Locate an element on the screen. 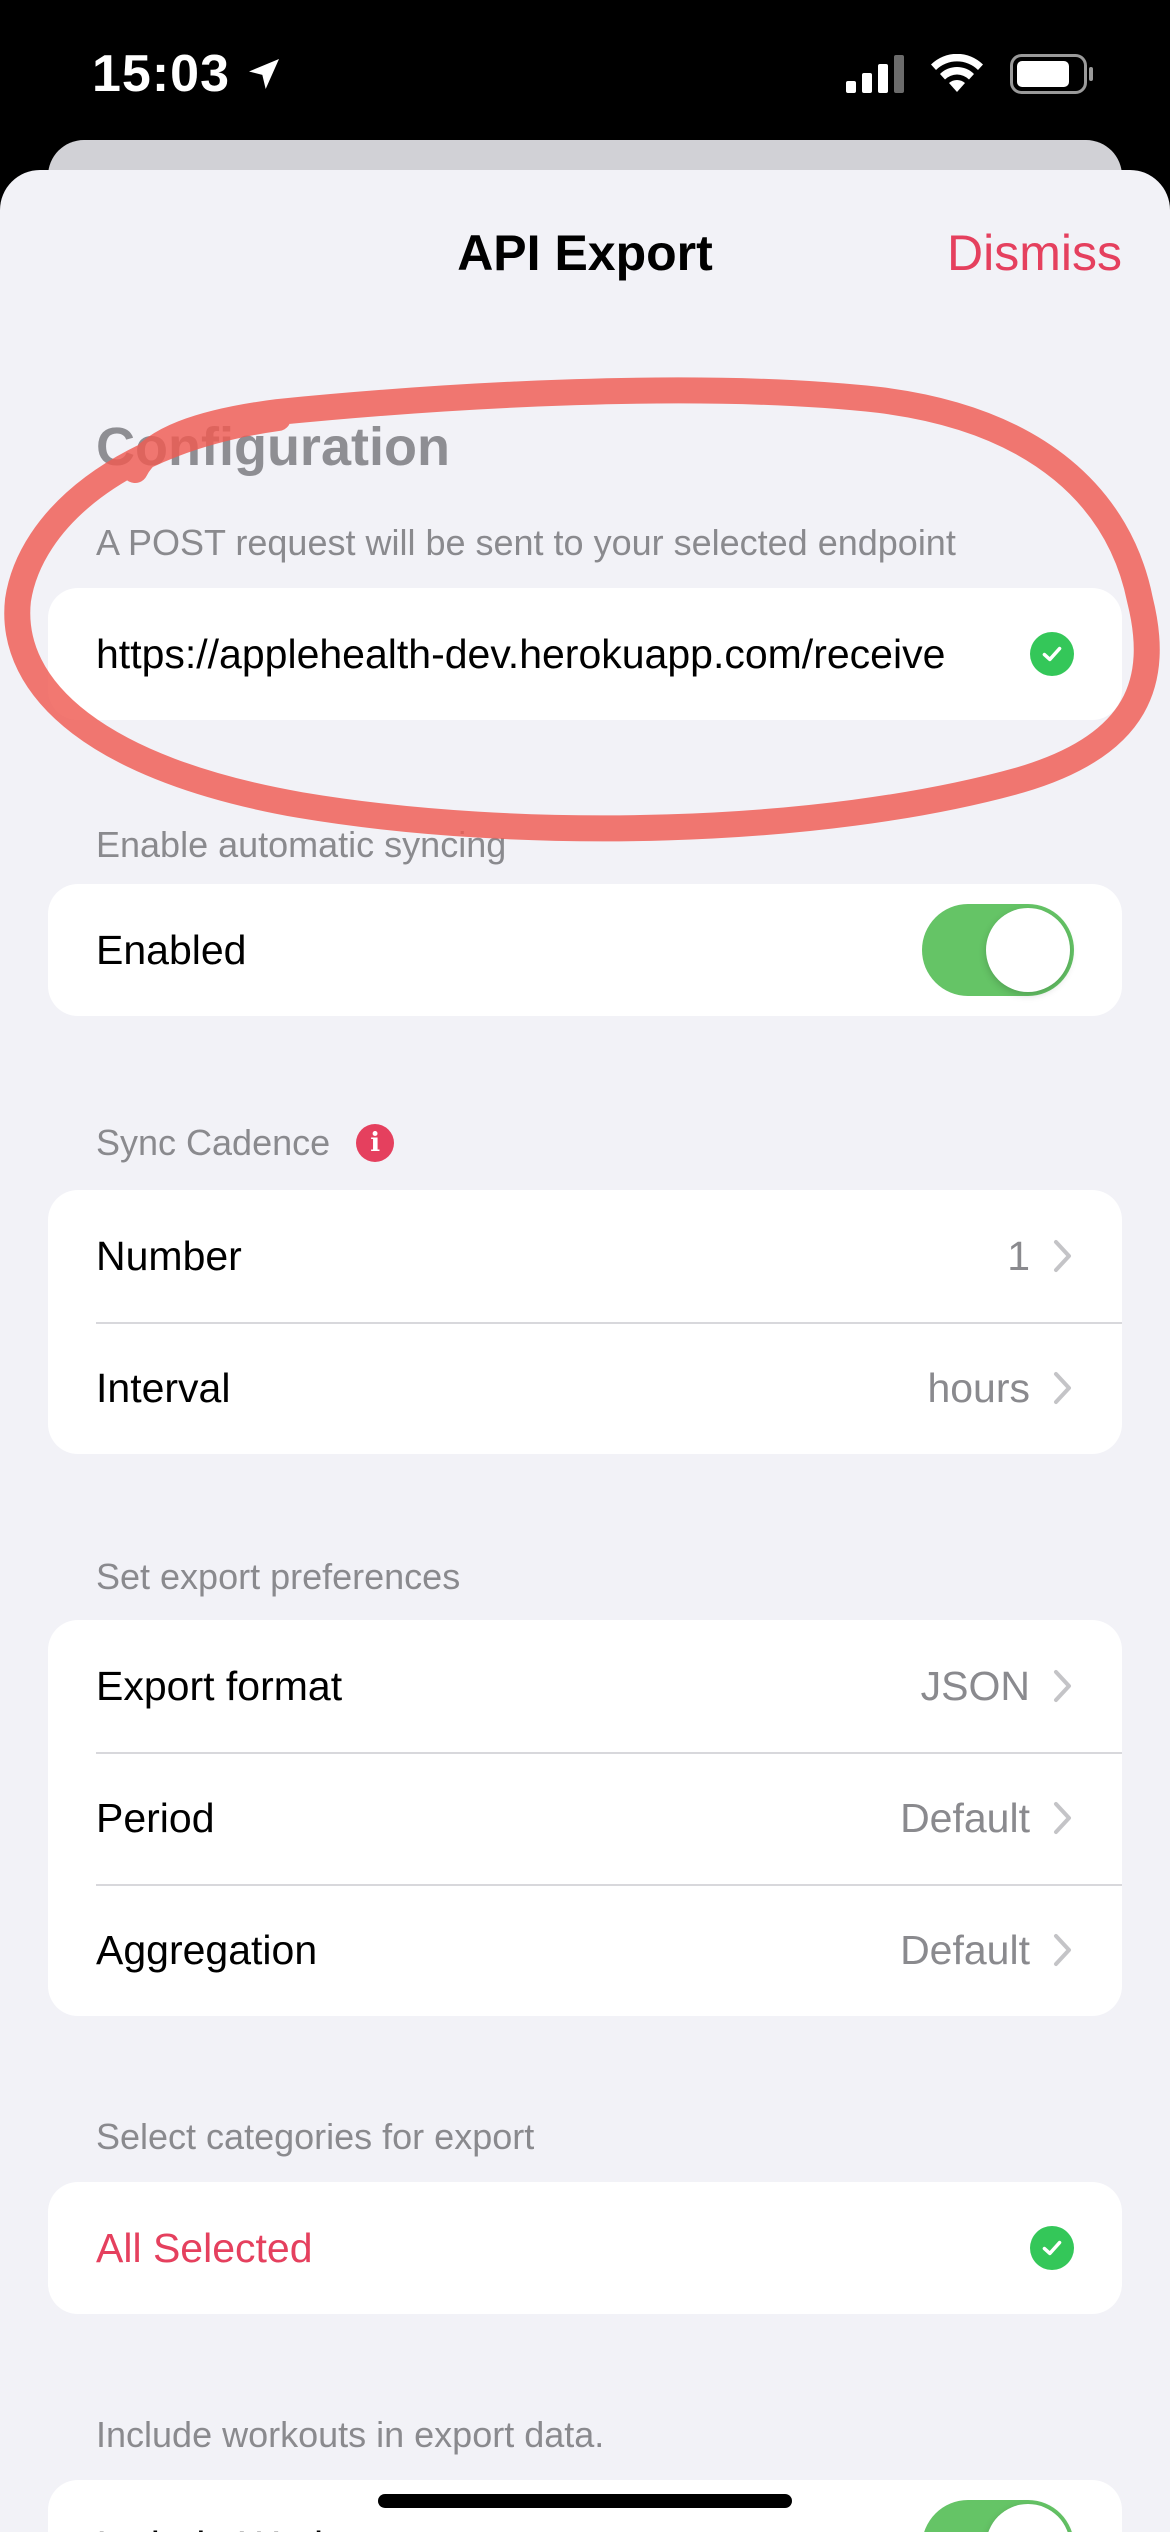 This screenshot has height=2532, width=1170. period-value: Default is located at coordinates (965, 1817).